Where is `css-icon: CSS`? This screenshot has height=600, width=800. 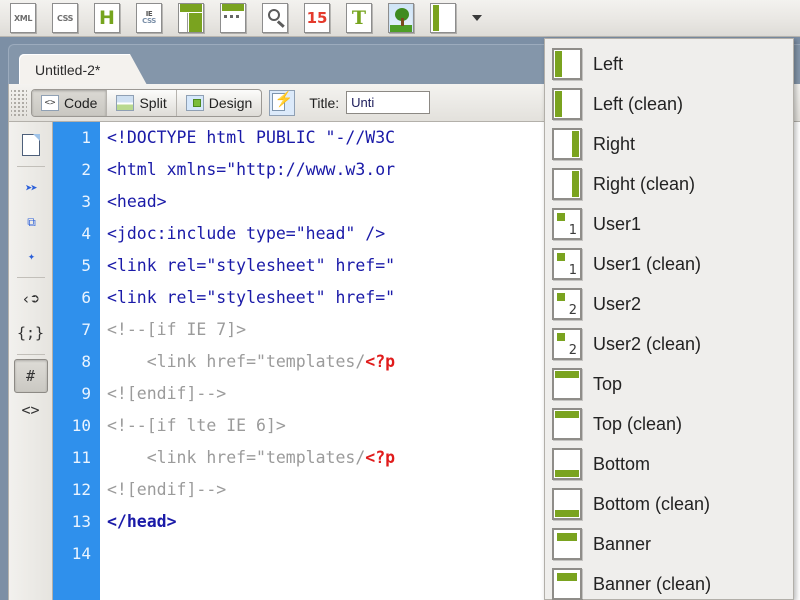 css-icon: CSS is located at coordinates (65, 18).